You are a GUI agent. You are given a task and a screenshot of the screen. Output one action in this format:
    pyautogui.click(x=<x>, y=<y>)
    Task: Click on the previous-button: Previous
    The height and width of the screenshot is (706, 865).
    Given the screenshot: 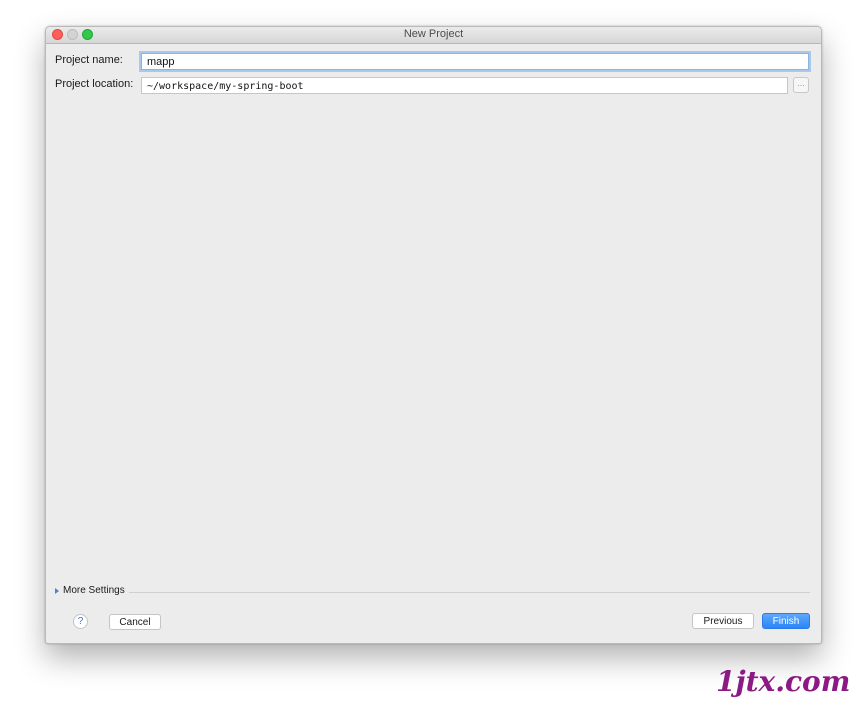 What is the action you would take?
    pyautogui.click(x=723, y=621)
    